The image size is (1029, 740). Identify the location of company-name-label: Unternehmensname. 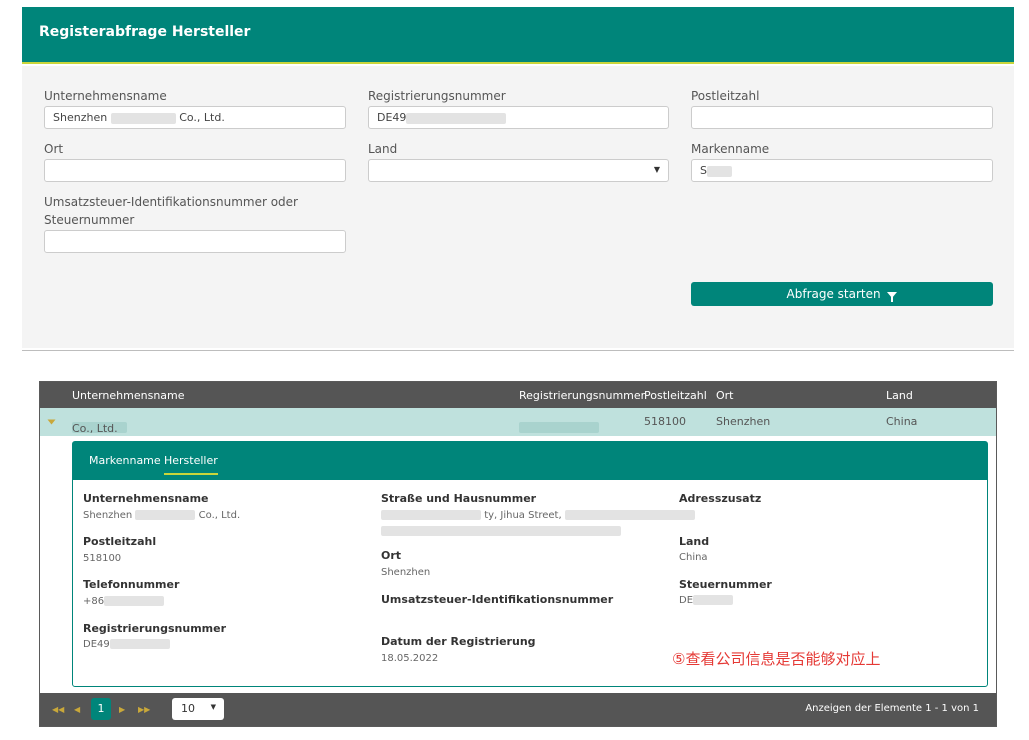
(105, 96).